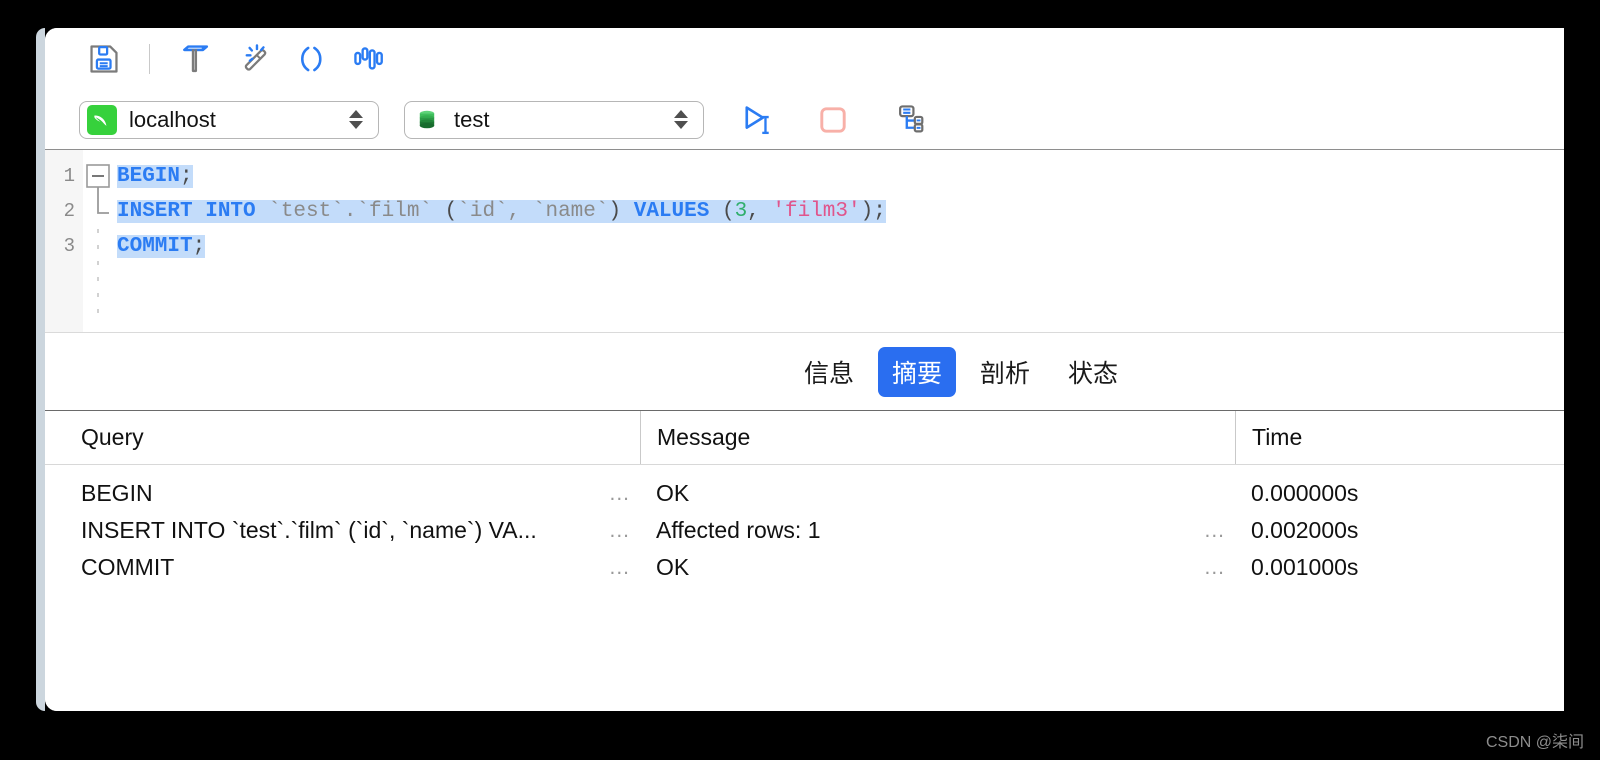 Image resolution: width=1600 pixels, height=760 pixels. Describe the element at coordinates (681, 119) in the screenshot. I see `database-stepper-icon` at that location.